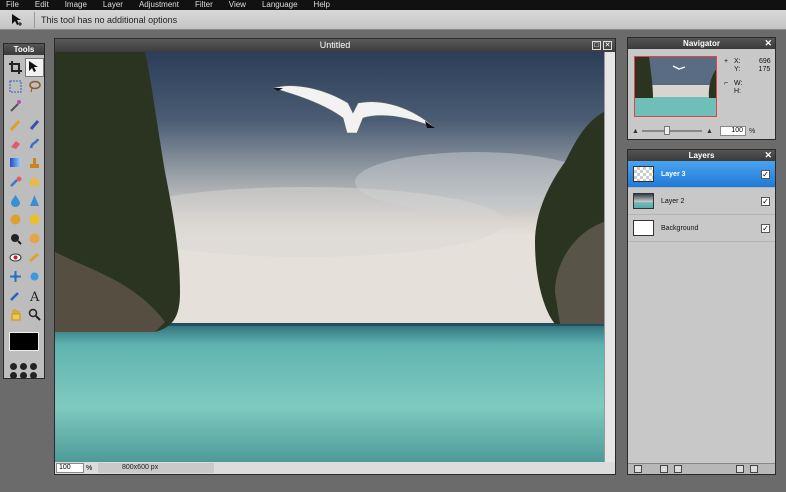 The height and width of the screenshot is (492, 786). Describe the element at coordinates (25, 371) in the screenshot. I see `color-palette-icon` at that location.